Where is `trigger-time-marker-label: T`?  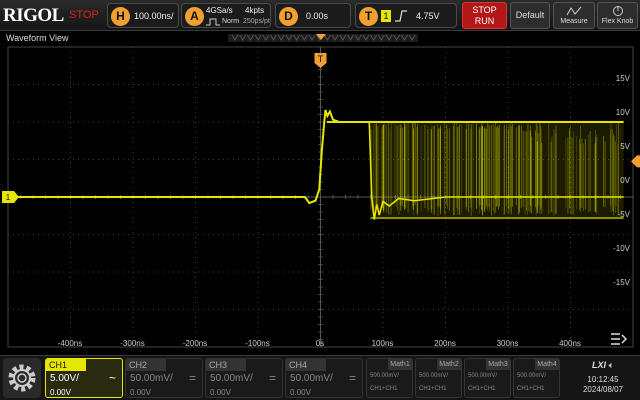
trigger-time-marker-label: T is located at coordinates (321, 59).